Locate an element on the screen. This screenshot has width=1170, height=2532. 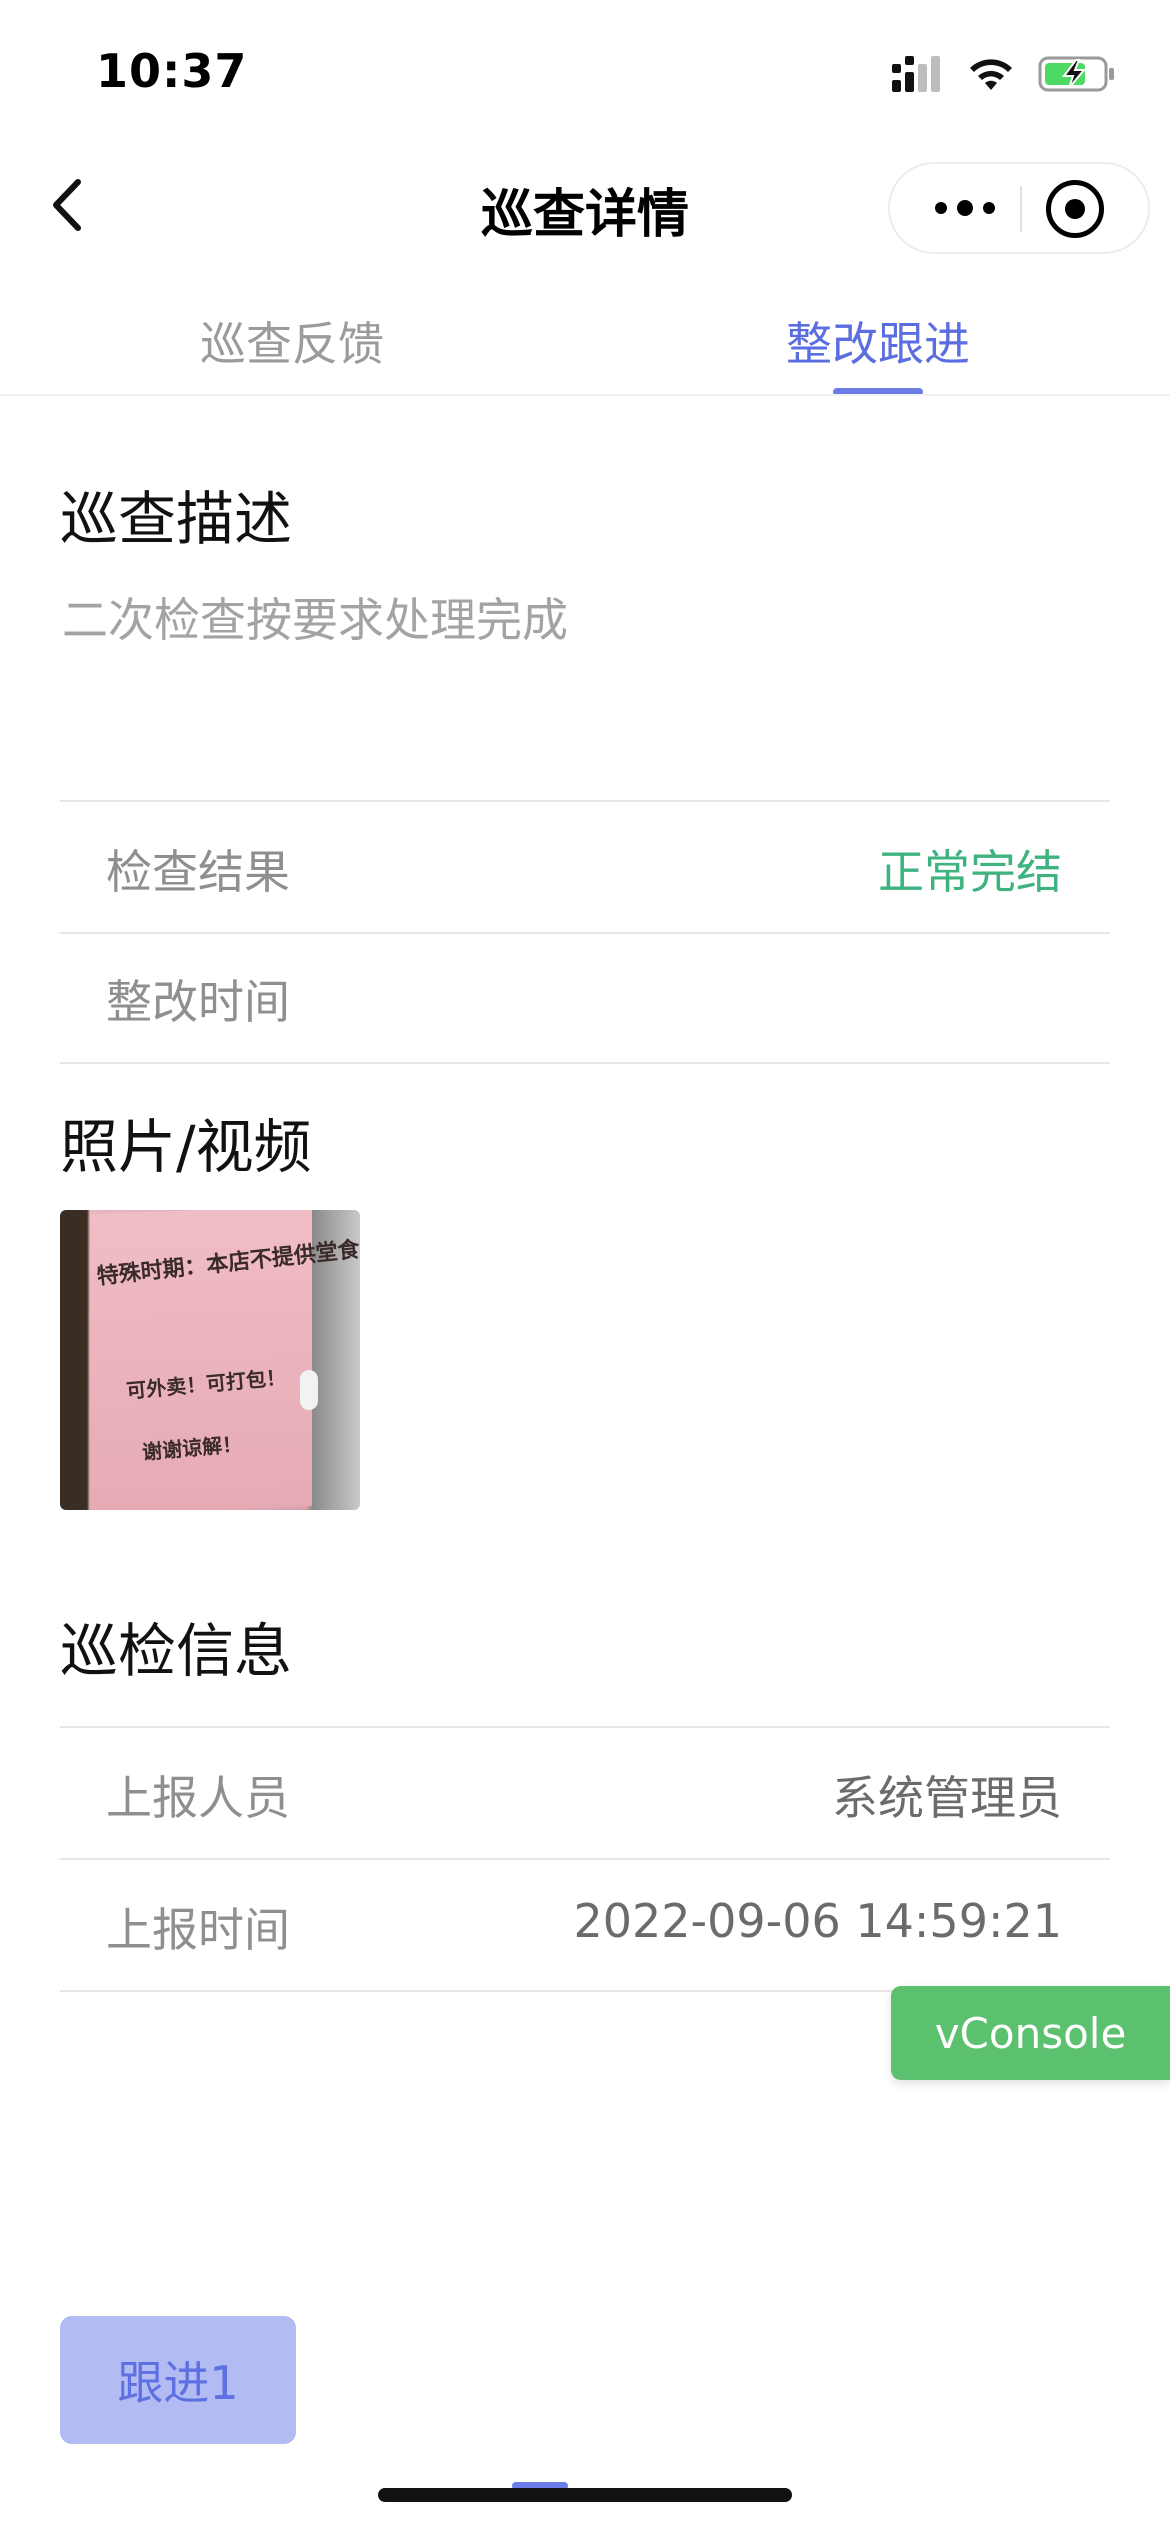
photo-thumbnail: 特殊时期：本店不提供堂食！ 可外卖！可打包！ 谢谢谅解！ is located at coordinates (210, 1360).